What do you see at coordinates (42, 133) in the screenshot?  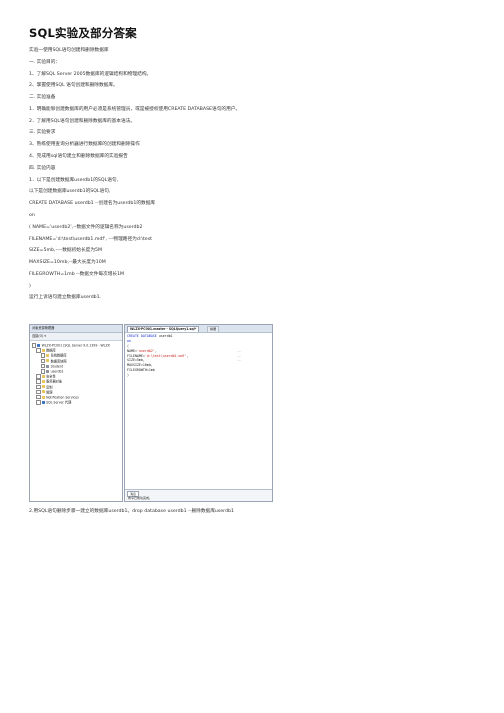 I see `text-line: 三. 实验要求` at bounding box center [42, 133].